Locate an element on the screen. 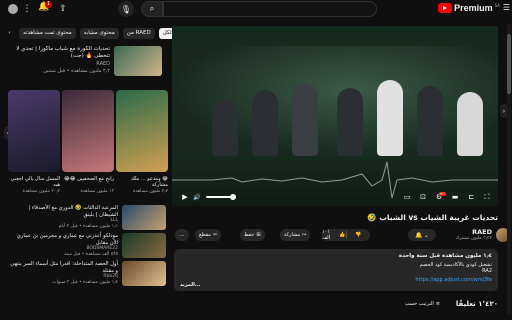 Image resolution: width=512 pixels, height=320 pixels. page-scrollbar is located at coordinates (509, 169).